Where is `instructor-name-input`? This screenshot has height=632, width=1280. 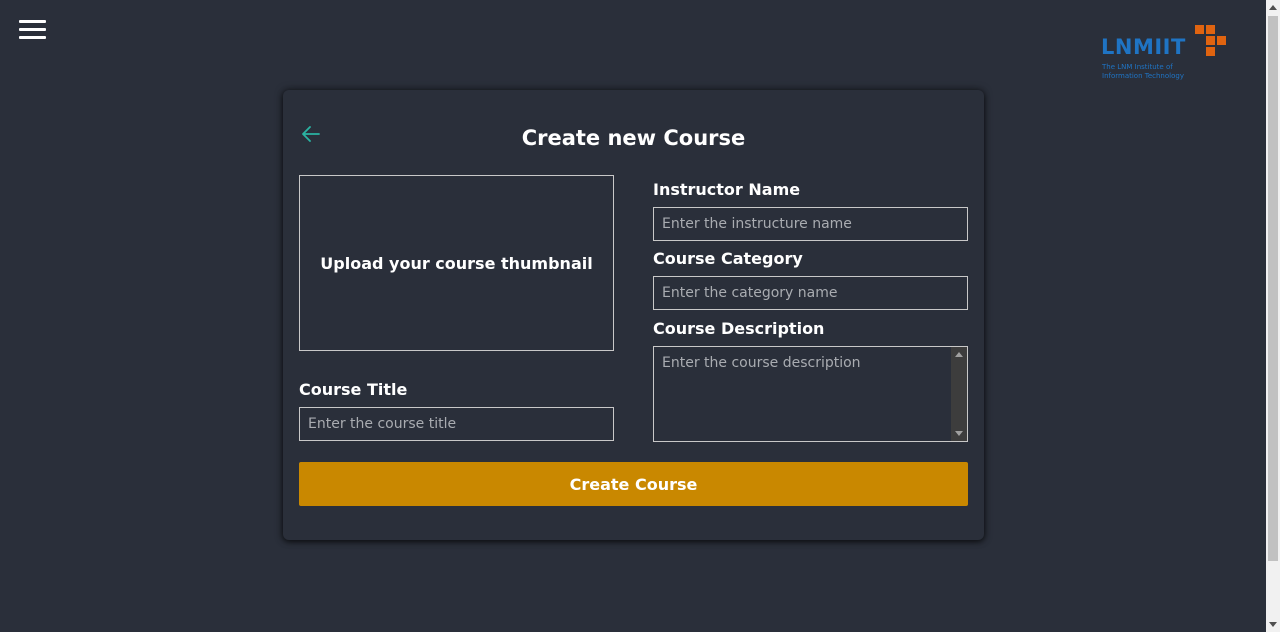
instructor-name-input is located at coordinates (810, 224).